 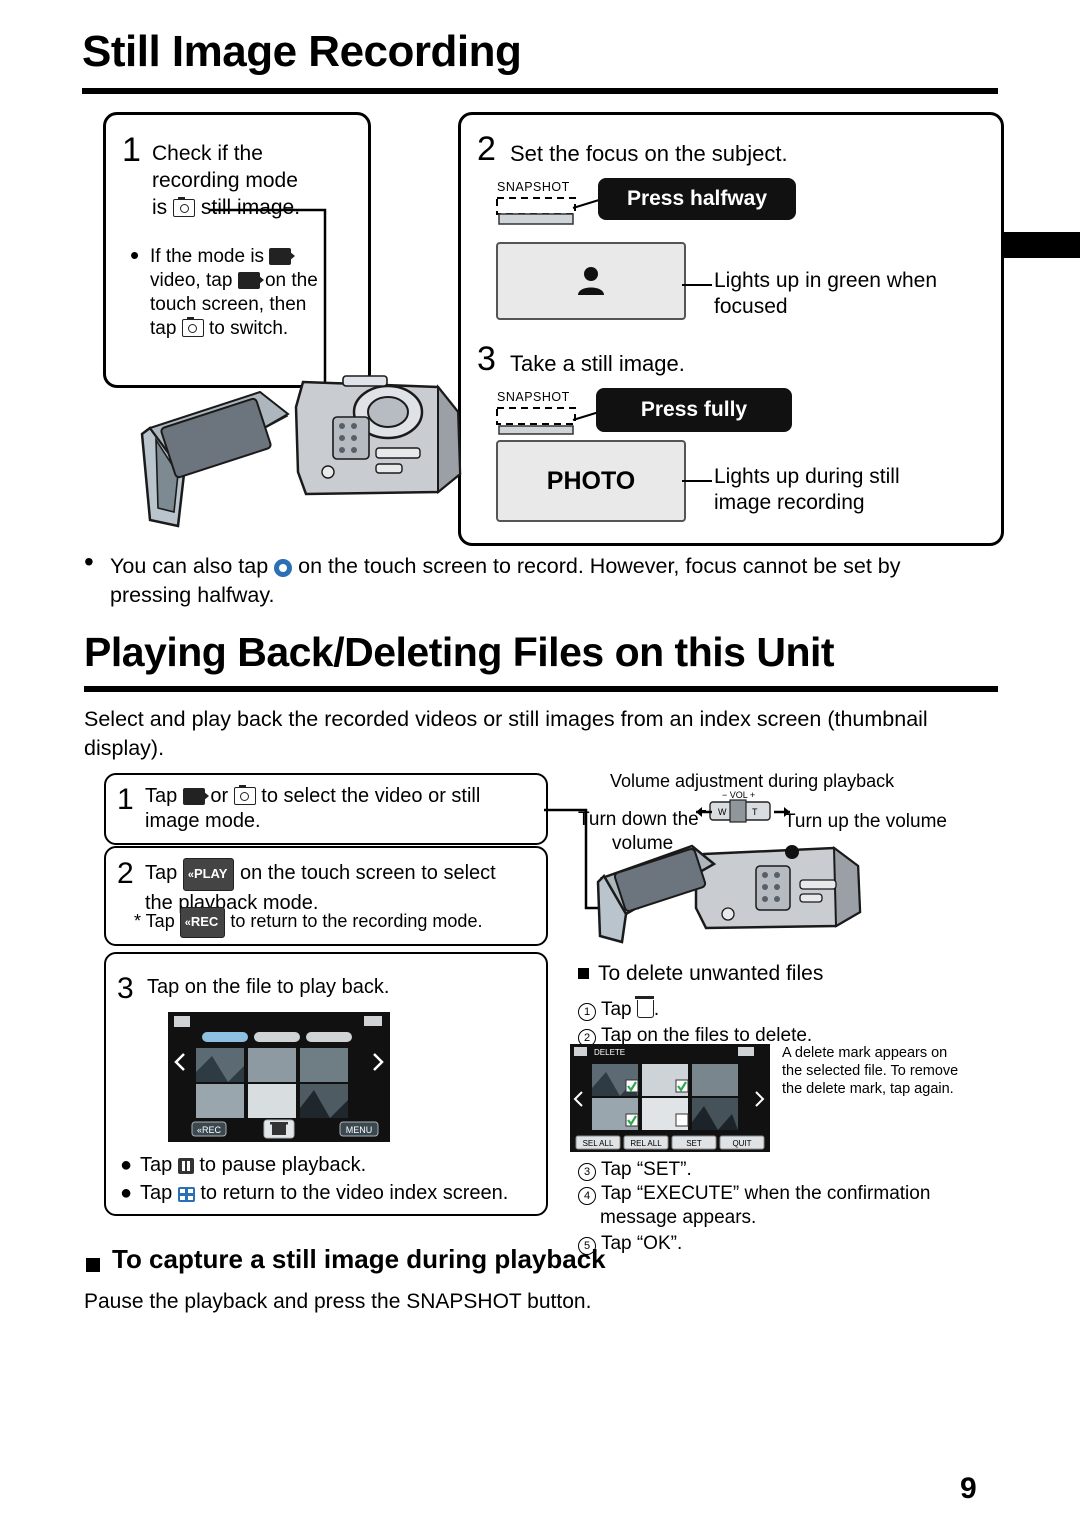 I want to click on svg-text: DELETE, so click(x=609, y=1052).